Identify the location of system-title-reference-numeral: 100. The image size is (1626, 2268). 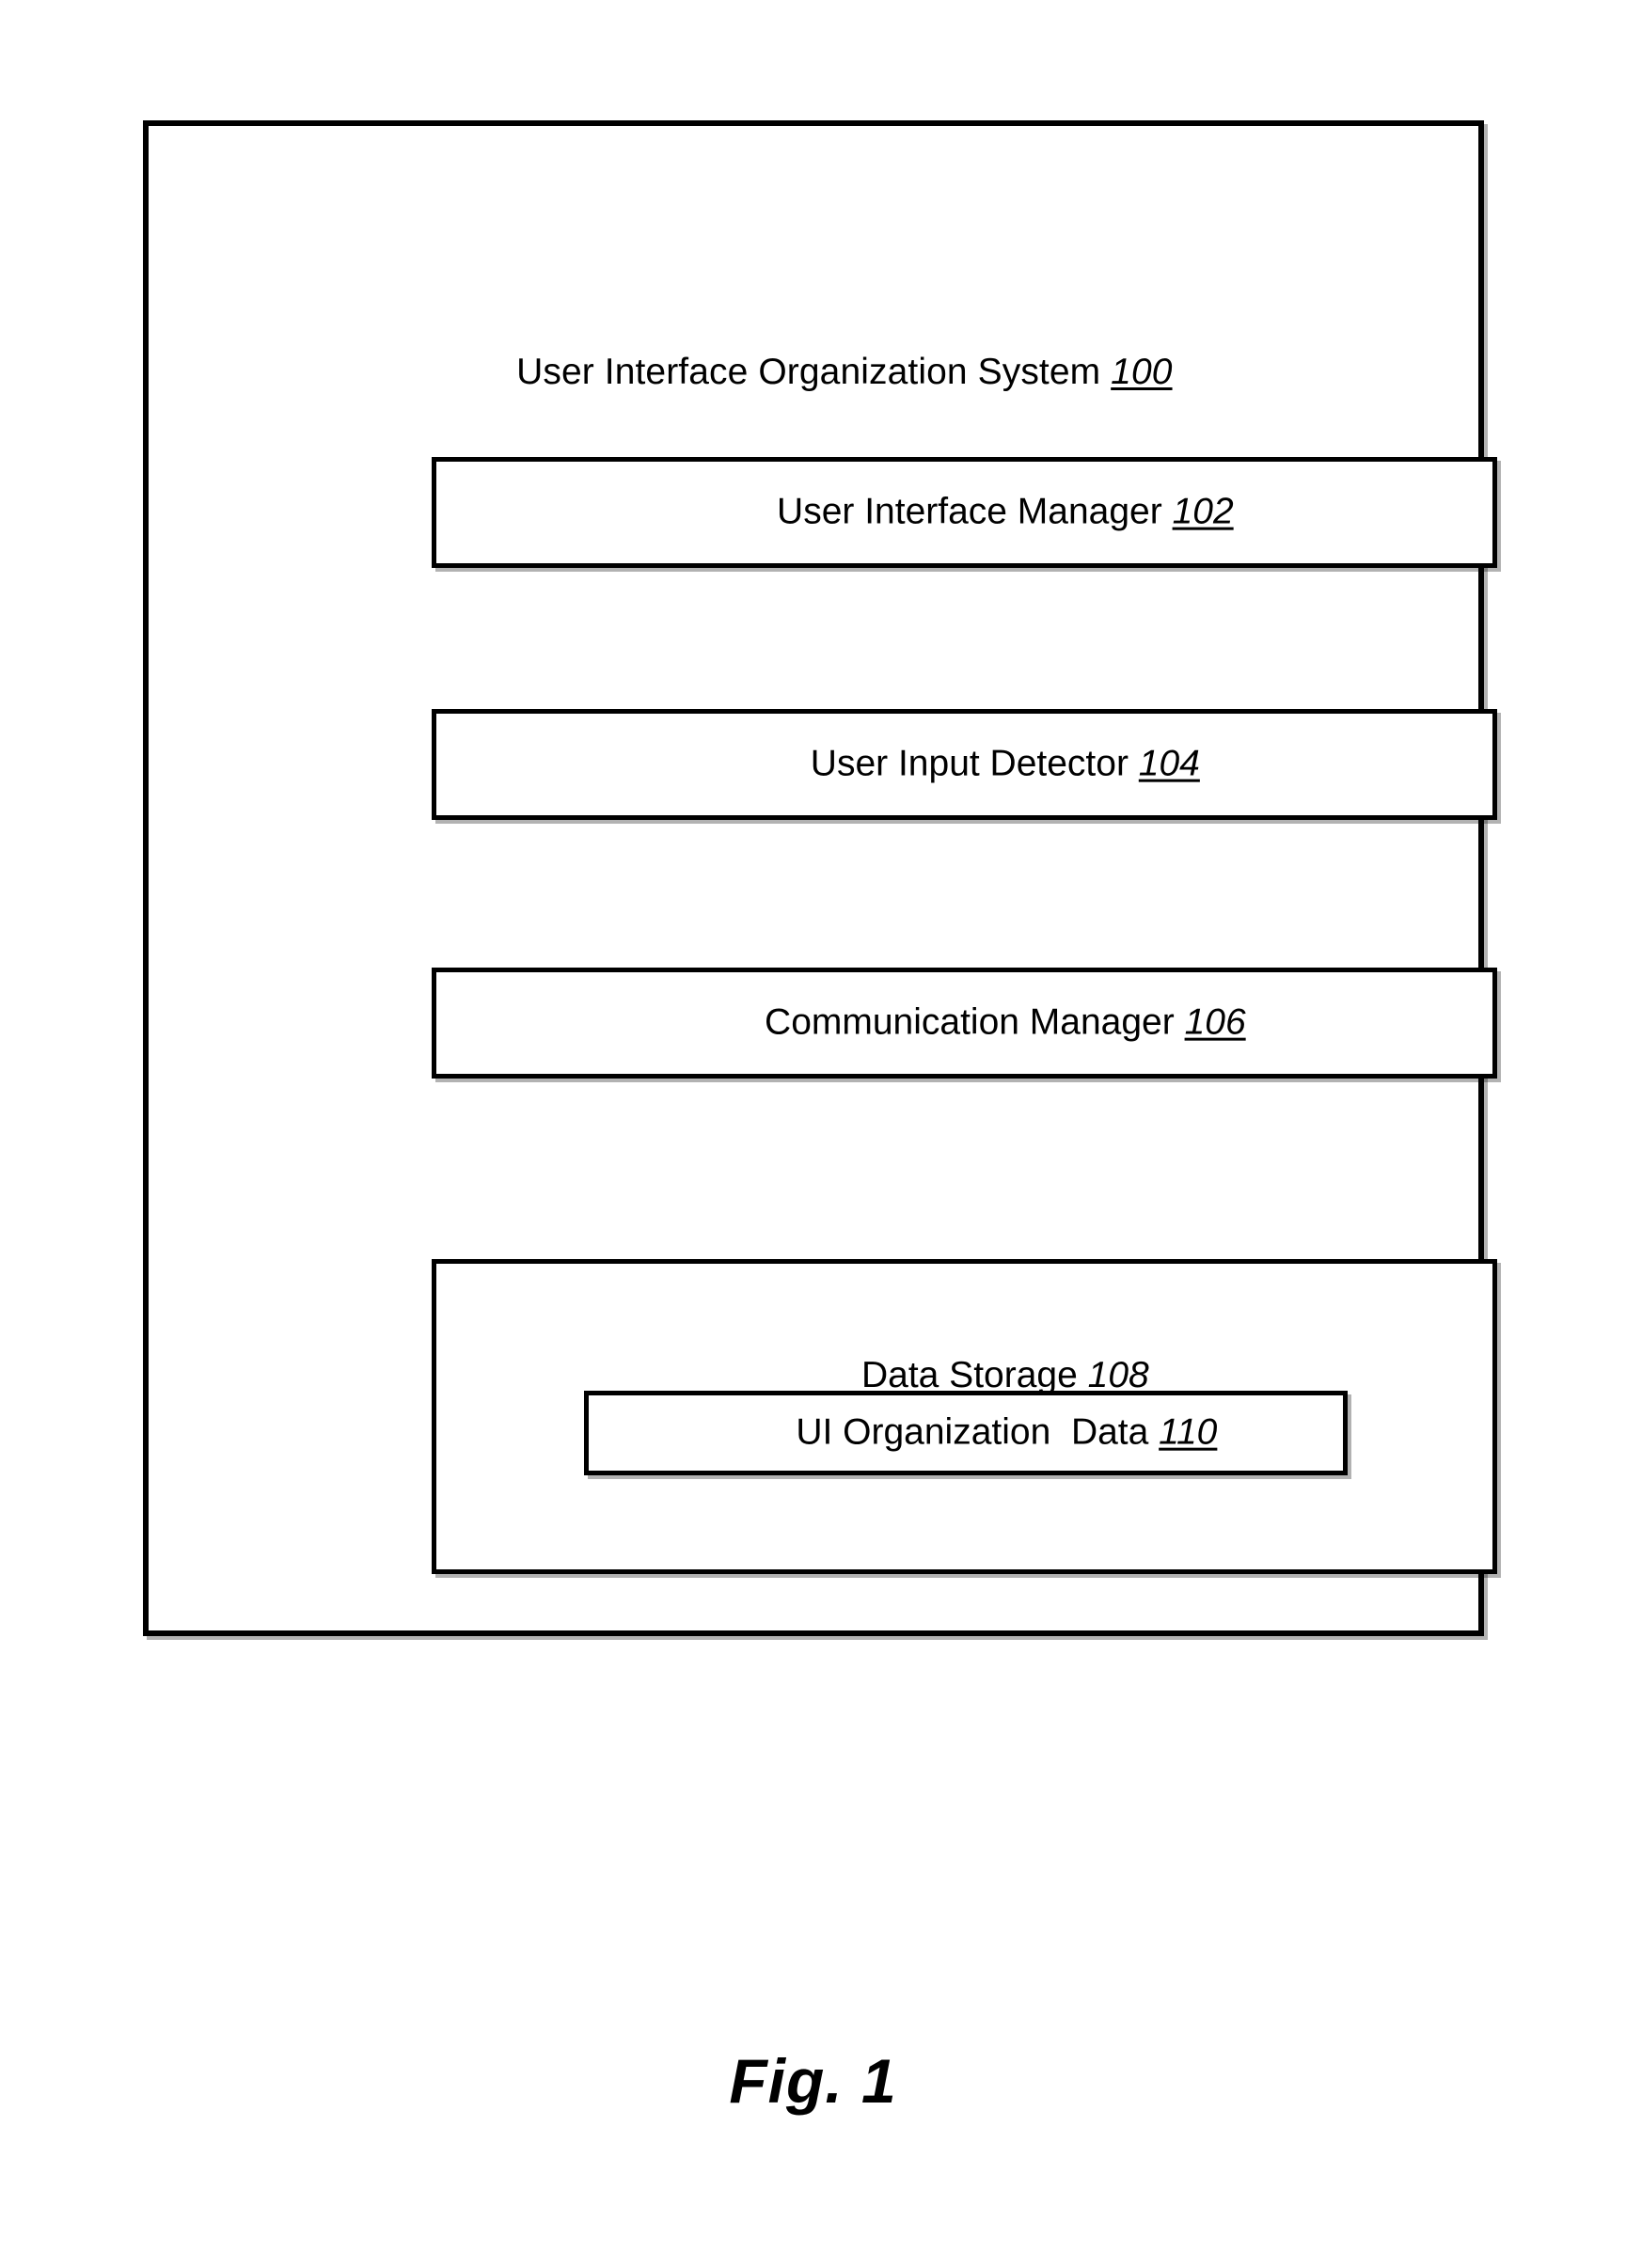
(1142, 371).